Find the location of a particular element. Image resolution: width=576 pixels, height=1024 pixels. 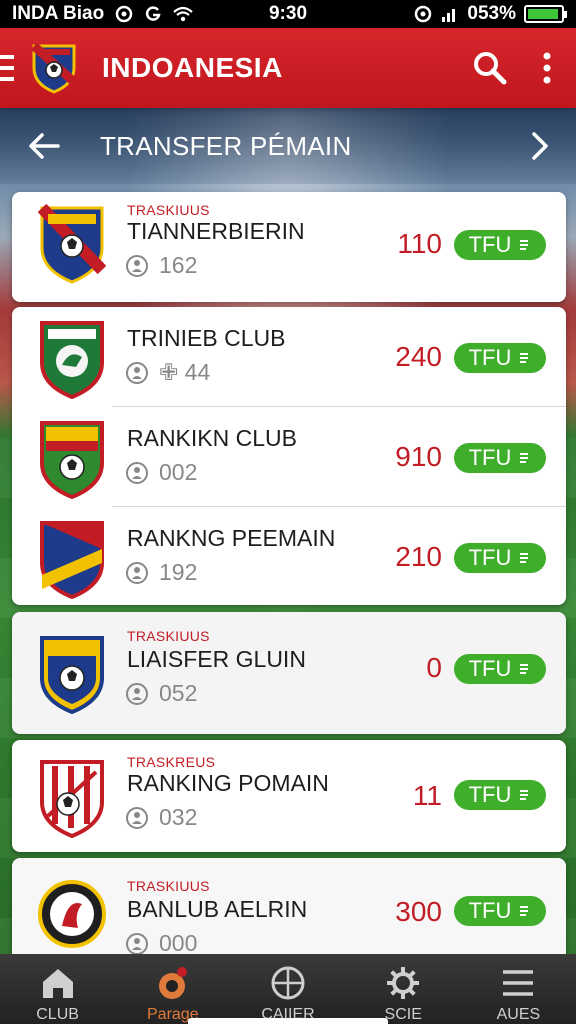

status-bar: INDA Biao 9:30 053% is located at coordinates (288, 14).